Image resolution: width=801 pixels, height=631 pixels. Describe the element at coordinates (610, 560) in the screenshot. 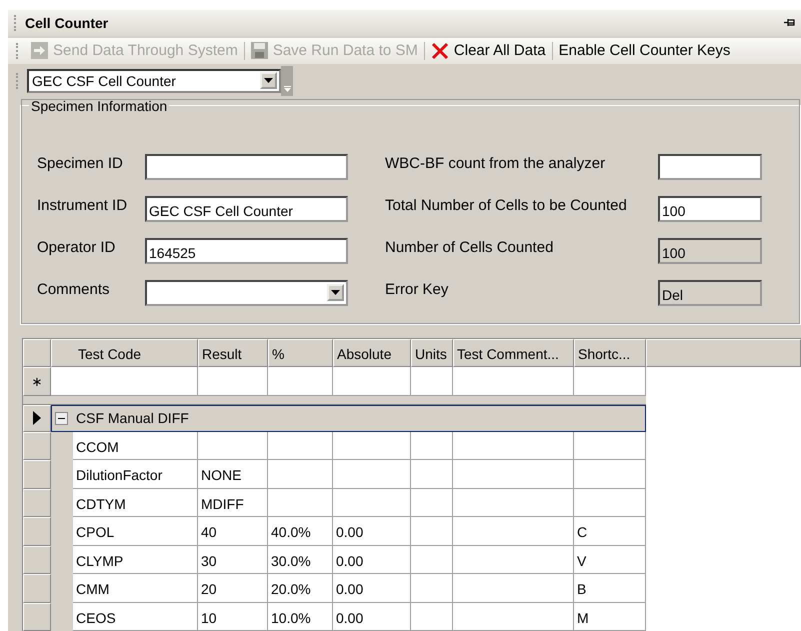

I see `table-cell: V` at that location.